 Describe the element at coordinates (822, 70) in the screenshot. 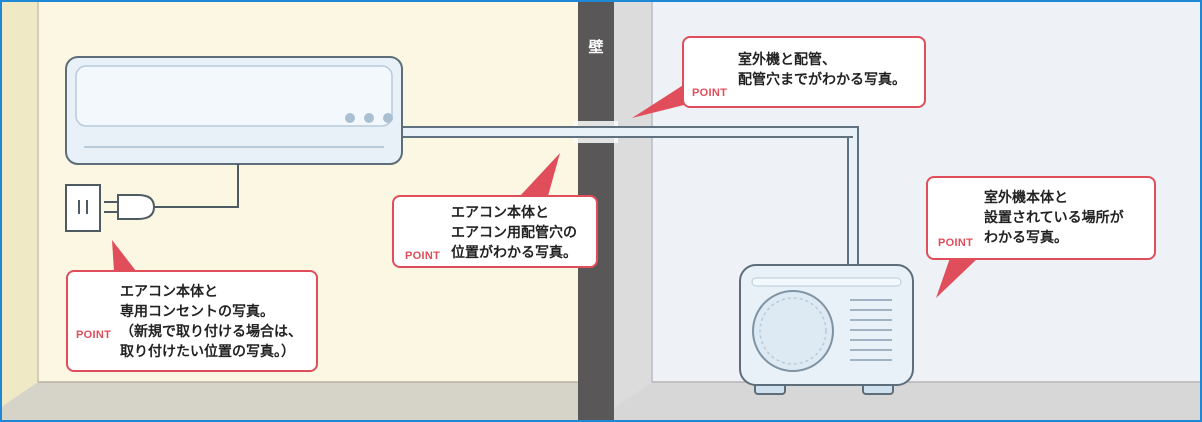

I see `callout-3-text: 室外機と配管、 配管穴までがわかる写真。` at that location.